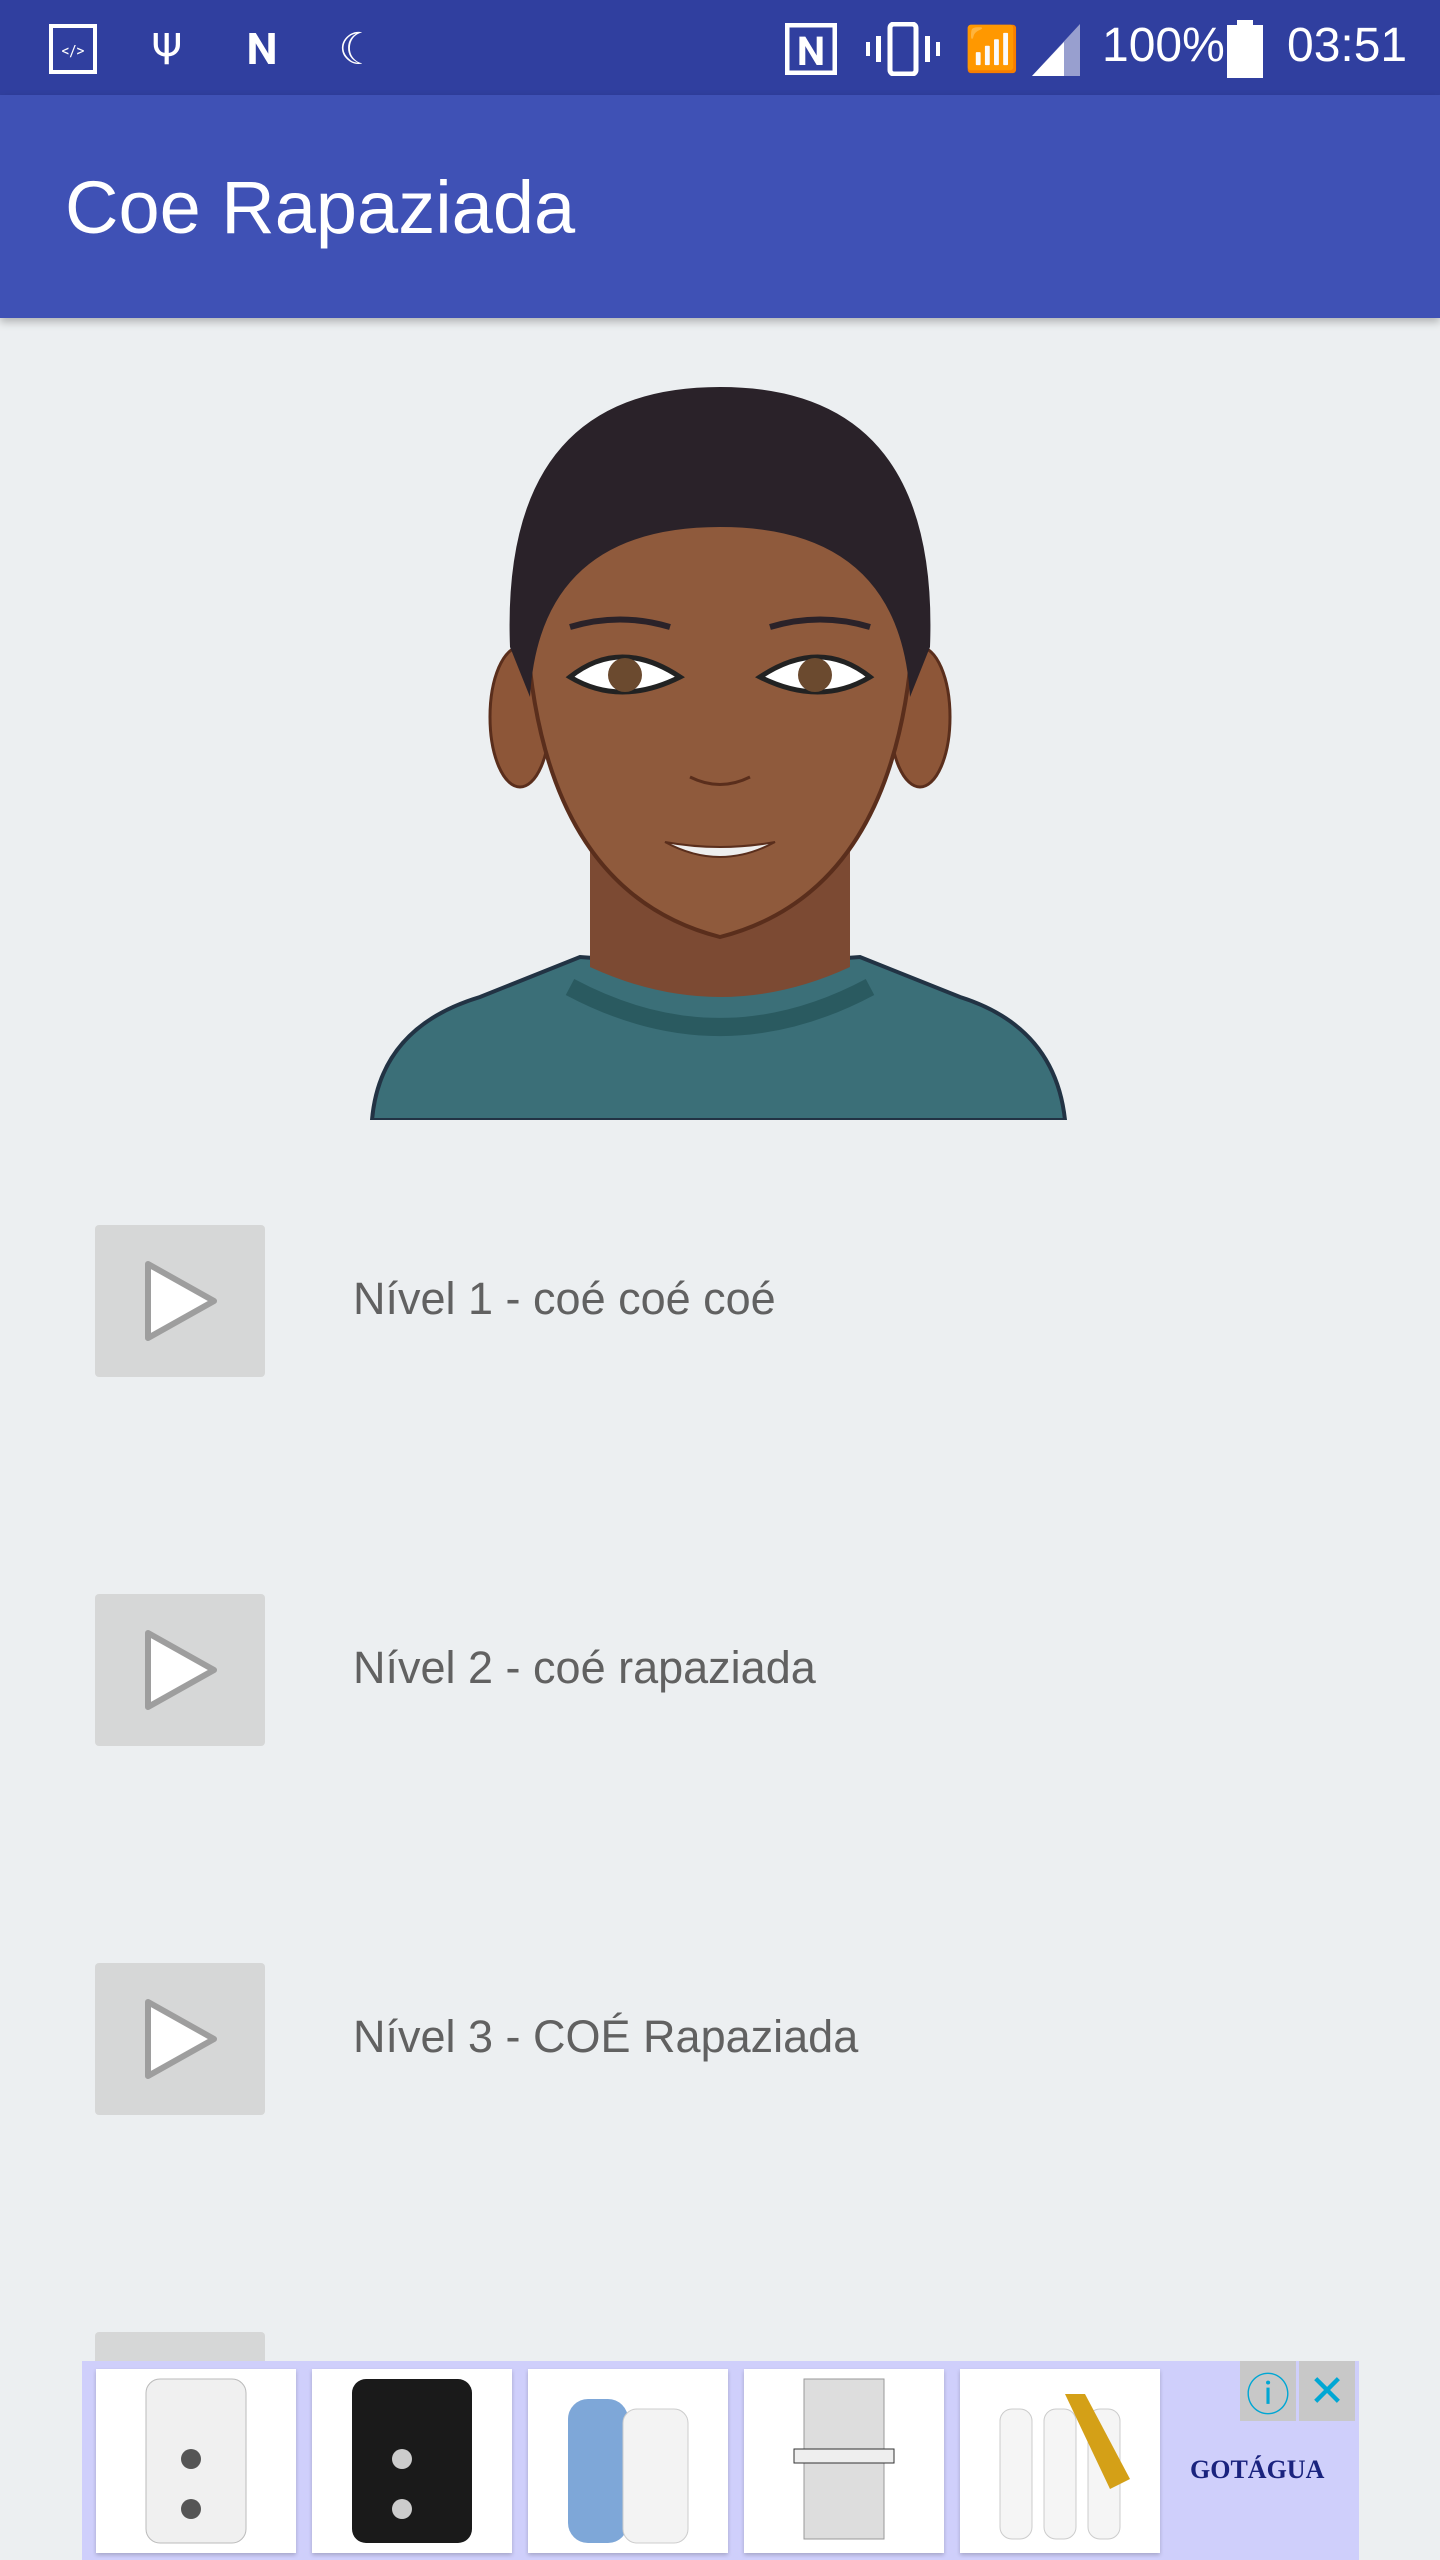 Image resolution: width=1440 pixels, height=2560 pixels. I want to click on level-label: Nível 2 - coé rapaziada, so click(584, 1667).